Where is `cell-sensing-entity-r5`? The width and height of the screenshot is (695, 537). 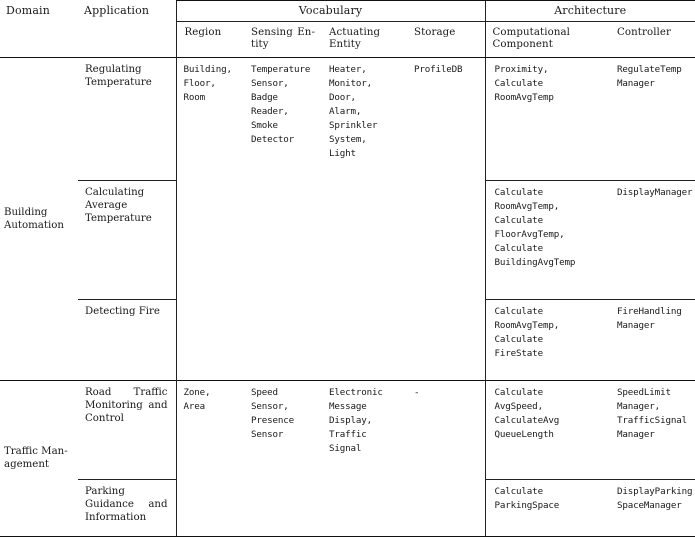 cell-sensing-entity-r5 is located at coordinates (283, 507).